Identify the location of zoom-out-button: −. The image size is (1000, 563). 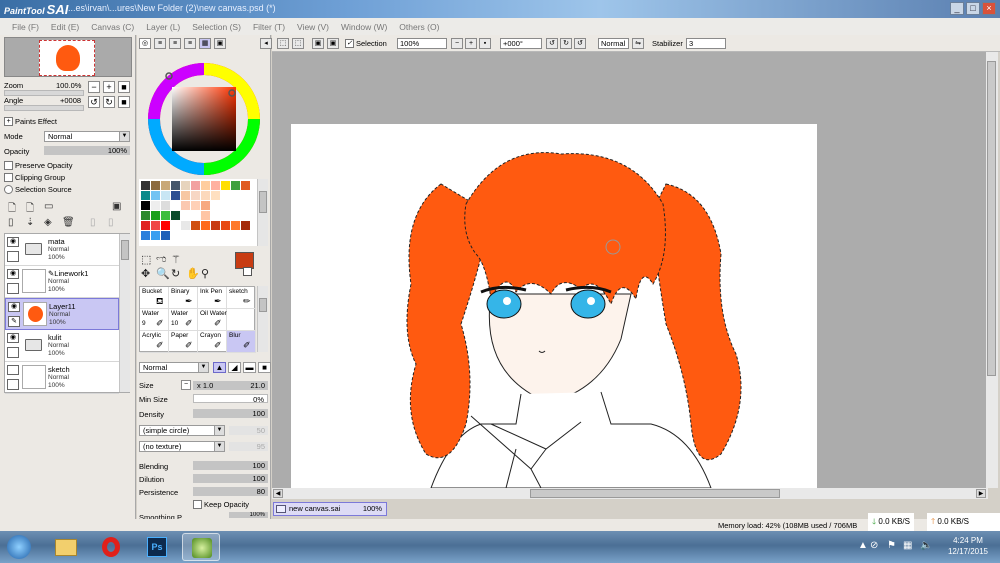
(94, 87).